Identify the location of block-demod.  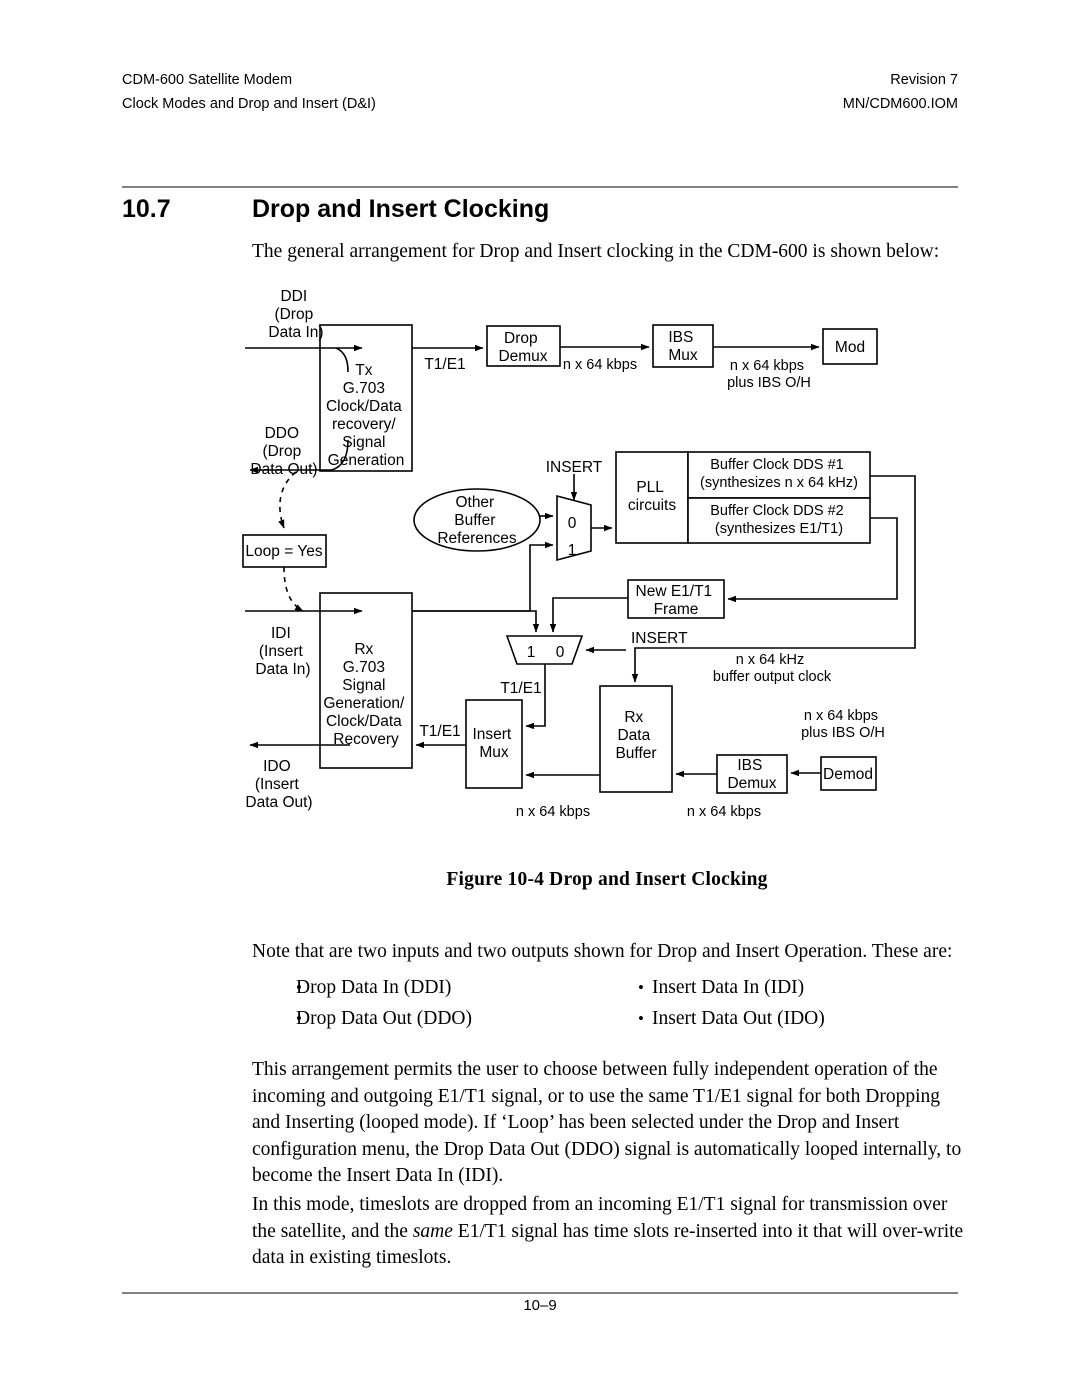
(848, 773).